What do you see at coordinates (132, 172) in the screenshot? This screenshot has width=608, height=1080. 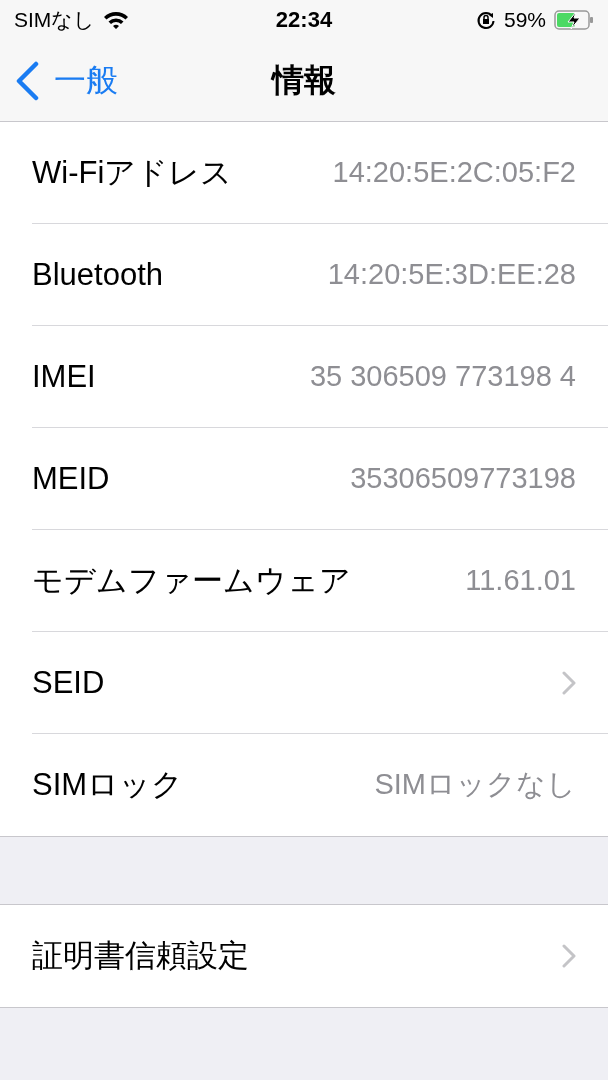 I see `row-label: Wi-Fiアドレス` at bounding box center [132, 172].